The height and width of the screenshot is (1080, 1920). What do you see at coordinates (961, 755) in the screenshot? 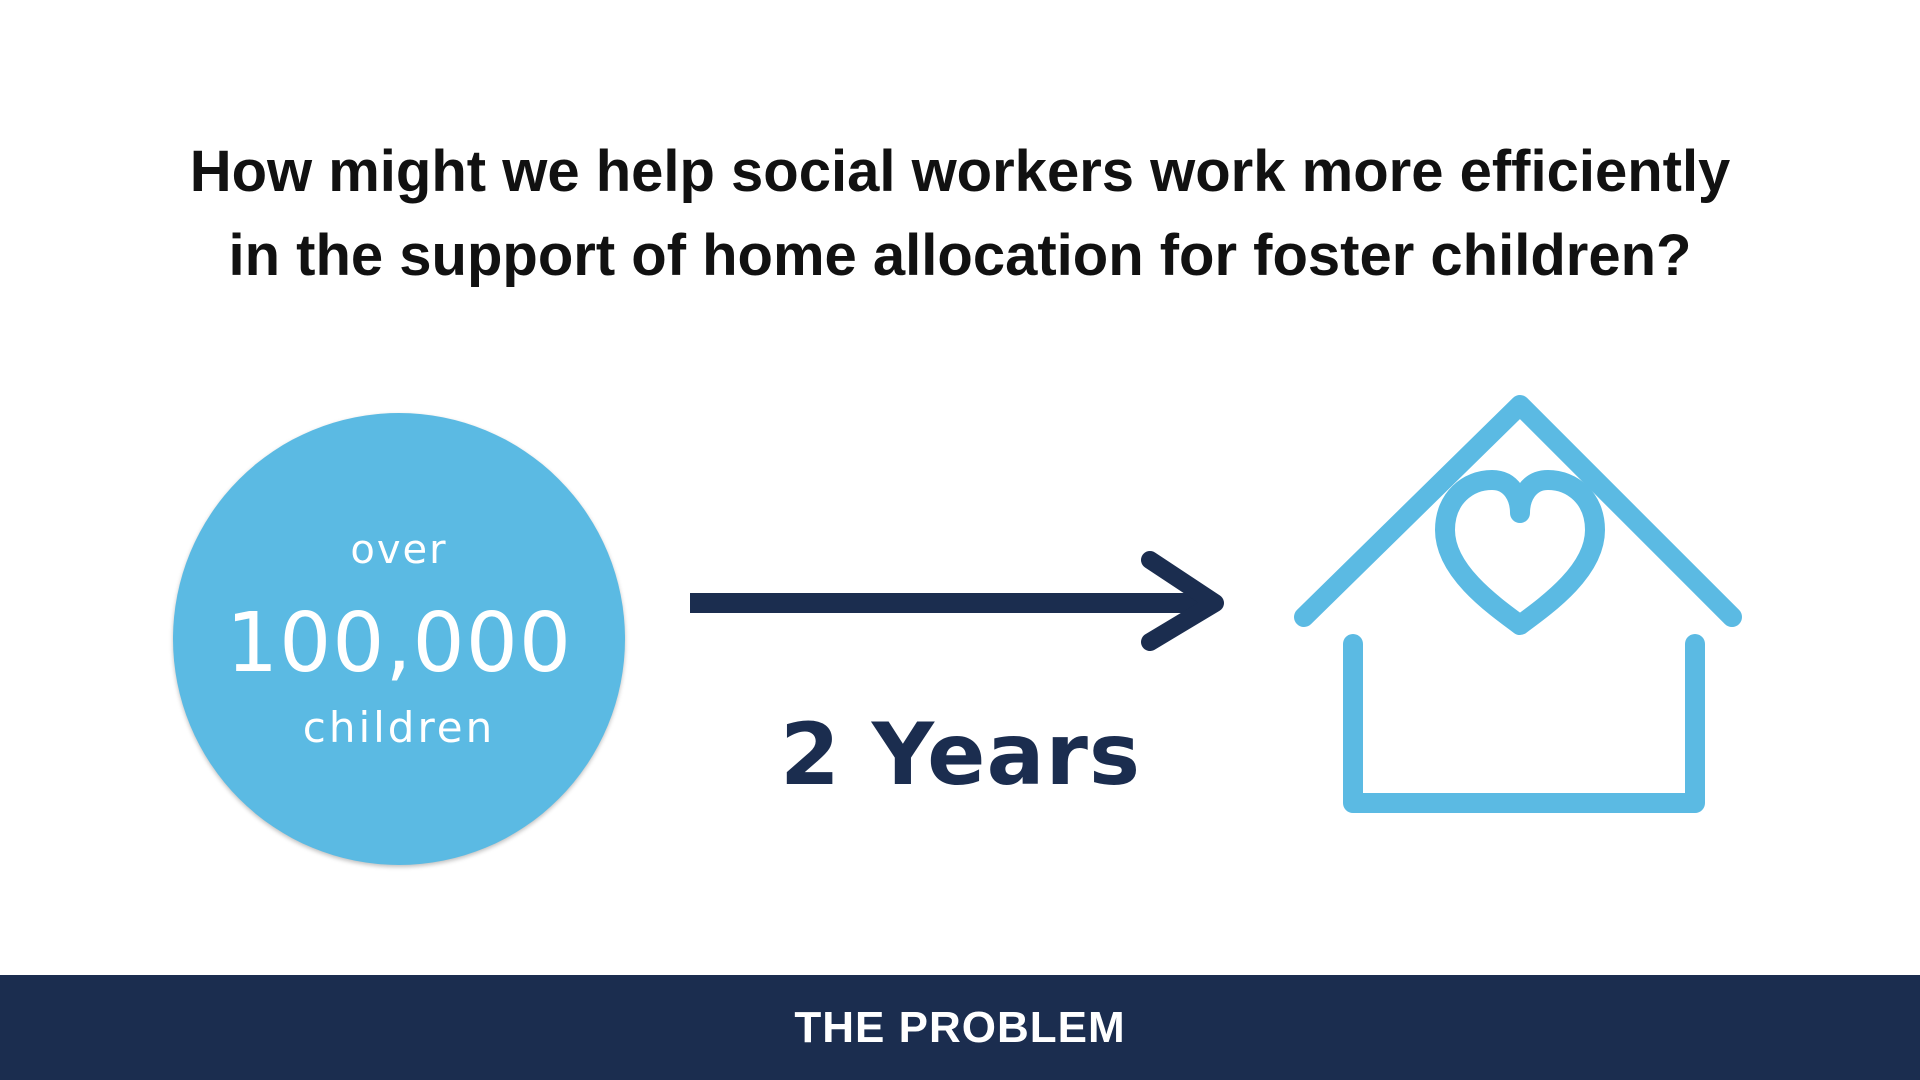
I see `duration-label: 2 Years` at bounding box center [961, 755].